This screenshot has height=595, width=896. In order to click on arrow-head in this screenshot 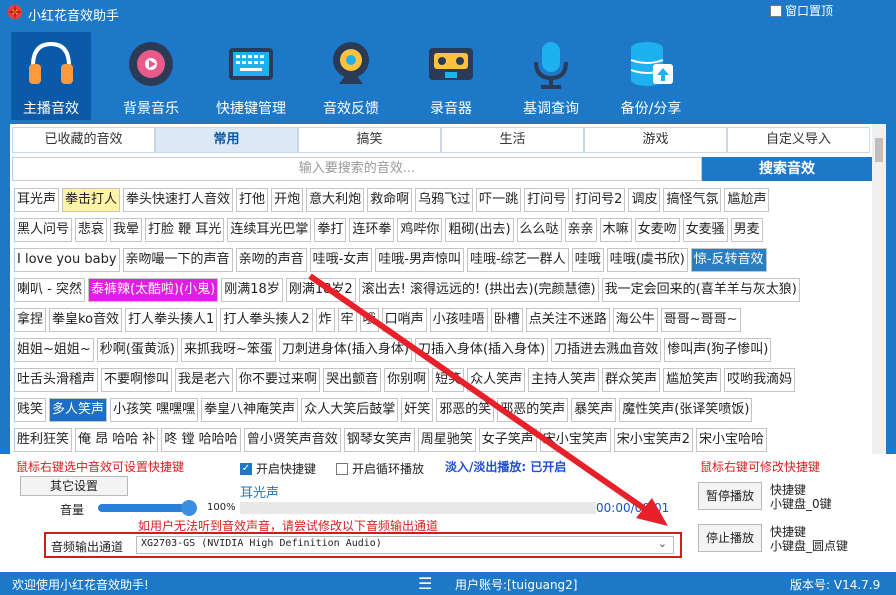, I will do `click(652, 512)`.